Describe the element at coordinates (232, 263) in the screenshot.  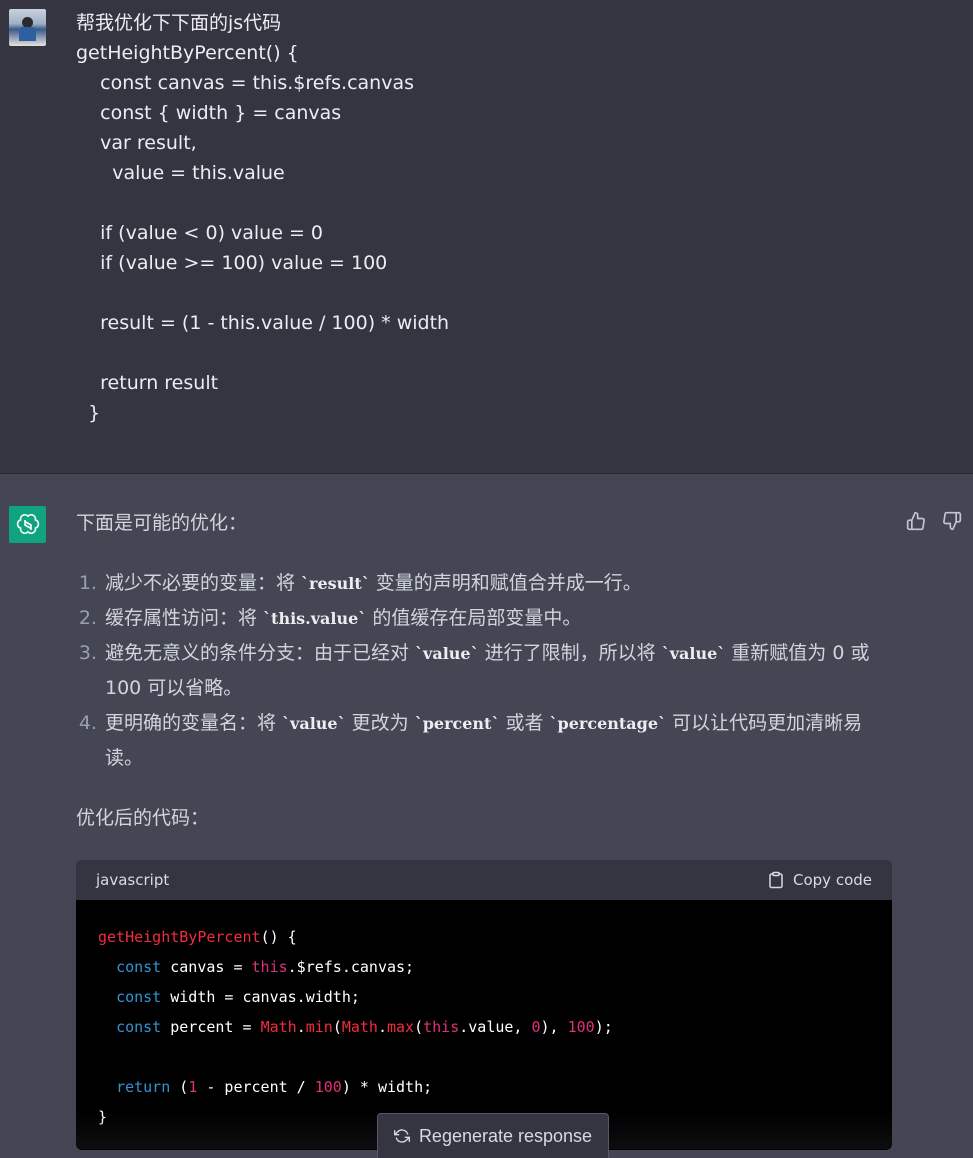
I see `user-message-line: if (value >= 100) value = 100` at that location.